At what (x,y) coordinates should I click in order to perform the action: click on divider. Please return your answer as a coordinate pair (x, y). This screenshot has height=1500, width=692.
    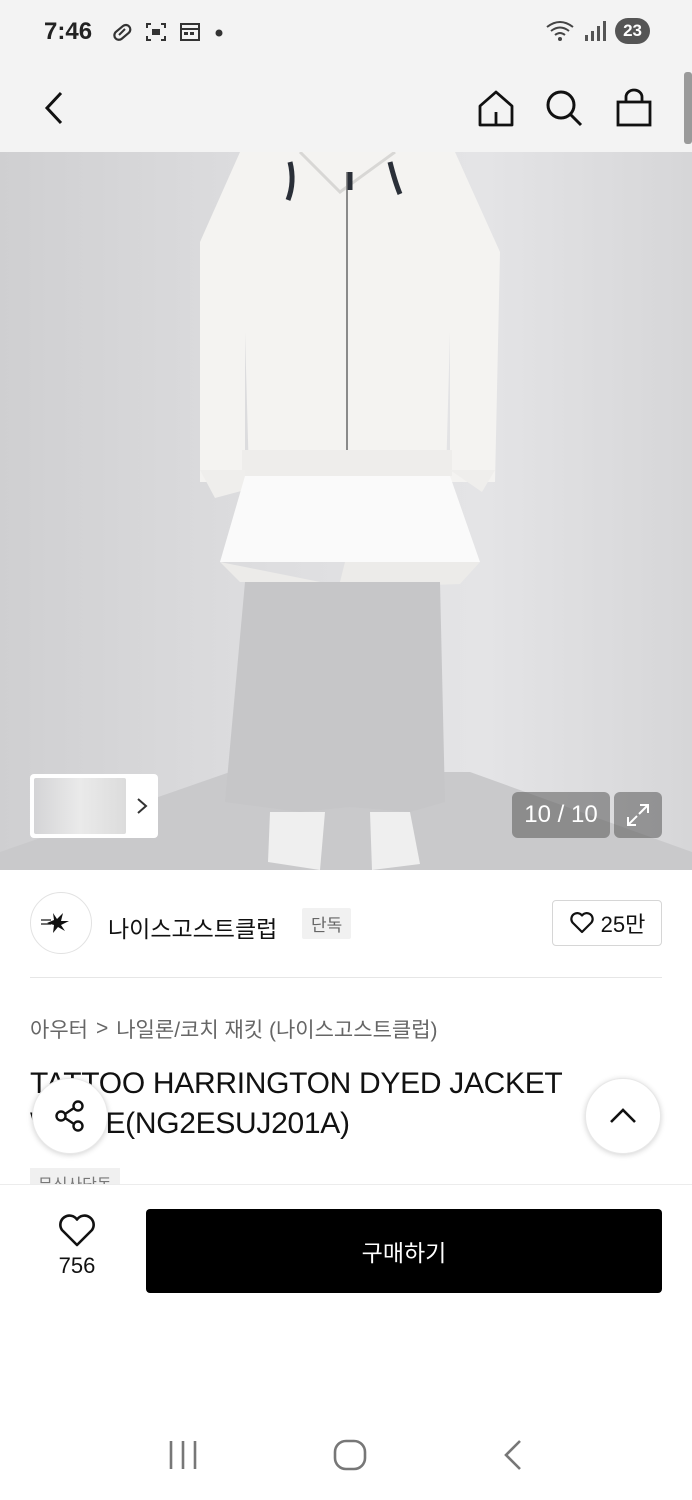
    Looking at the image, I should click on (346, 977).